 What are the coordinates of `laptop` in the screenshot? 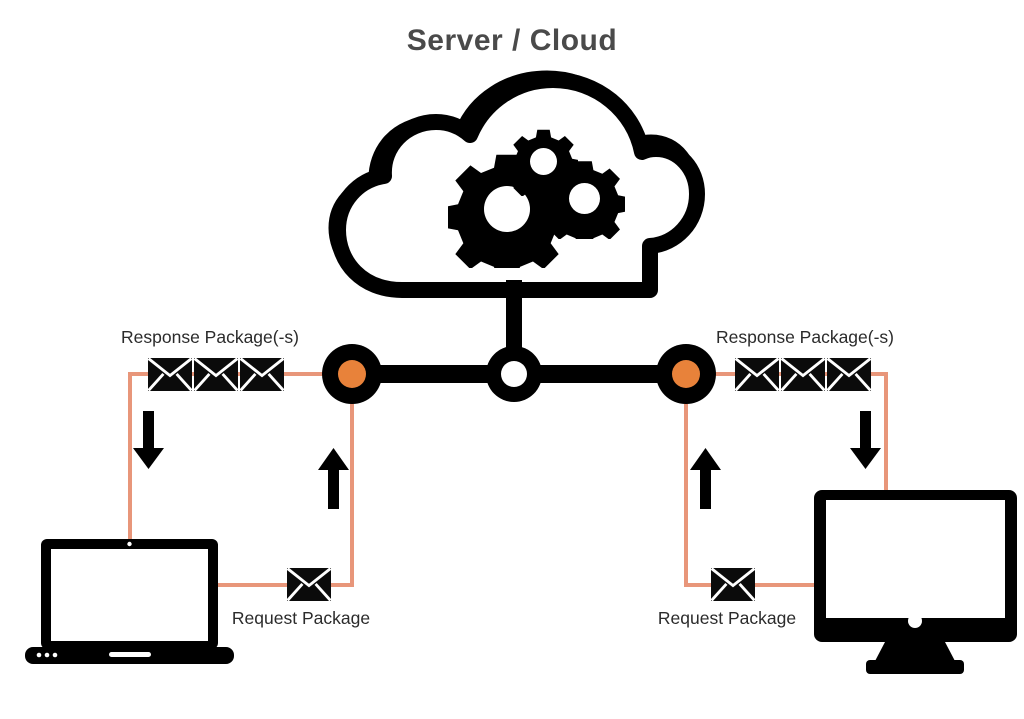 It's located at (129, 601).